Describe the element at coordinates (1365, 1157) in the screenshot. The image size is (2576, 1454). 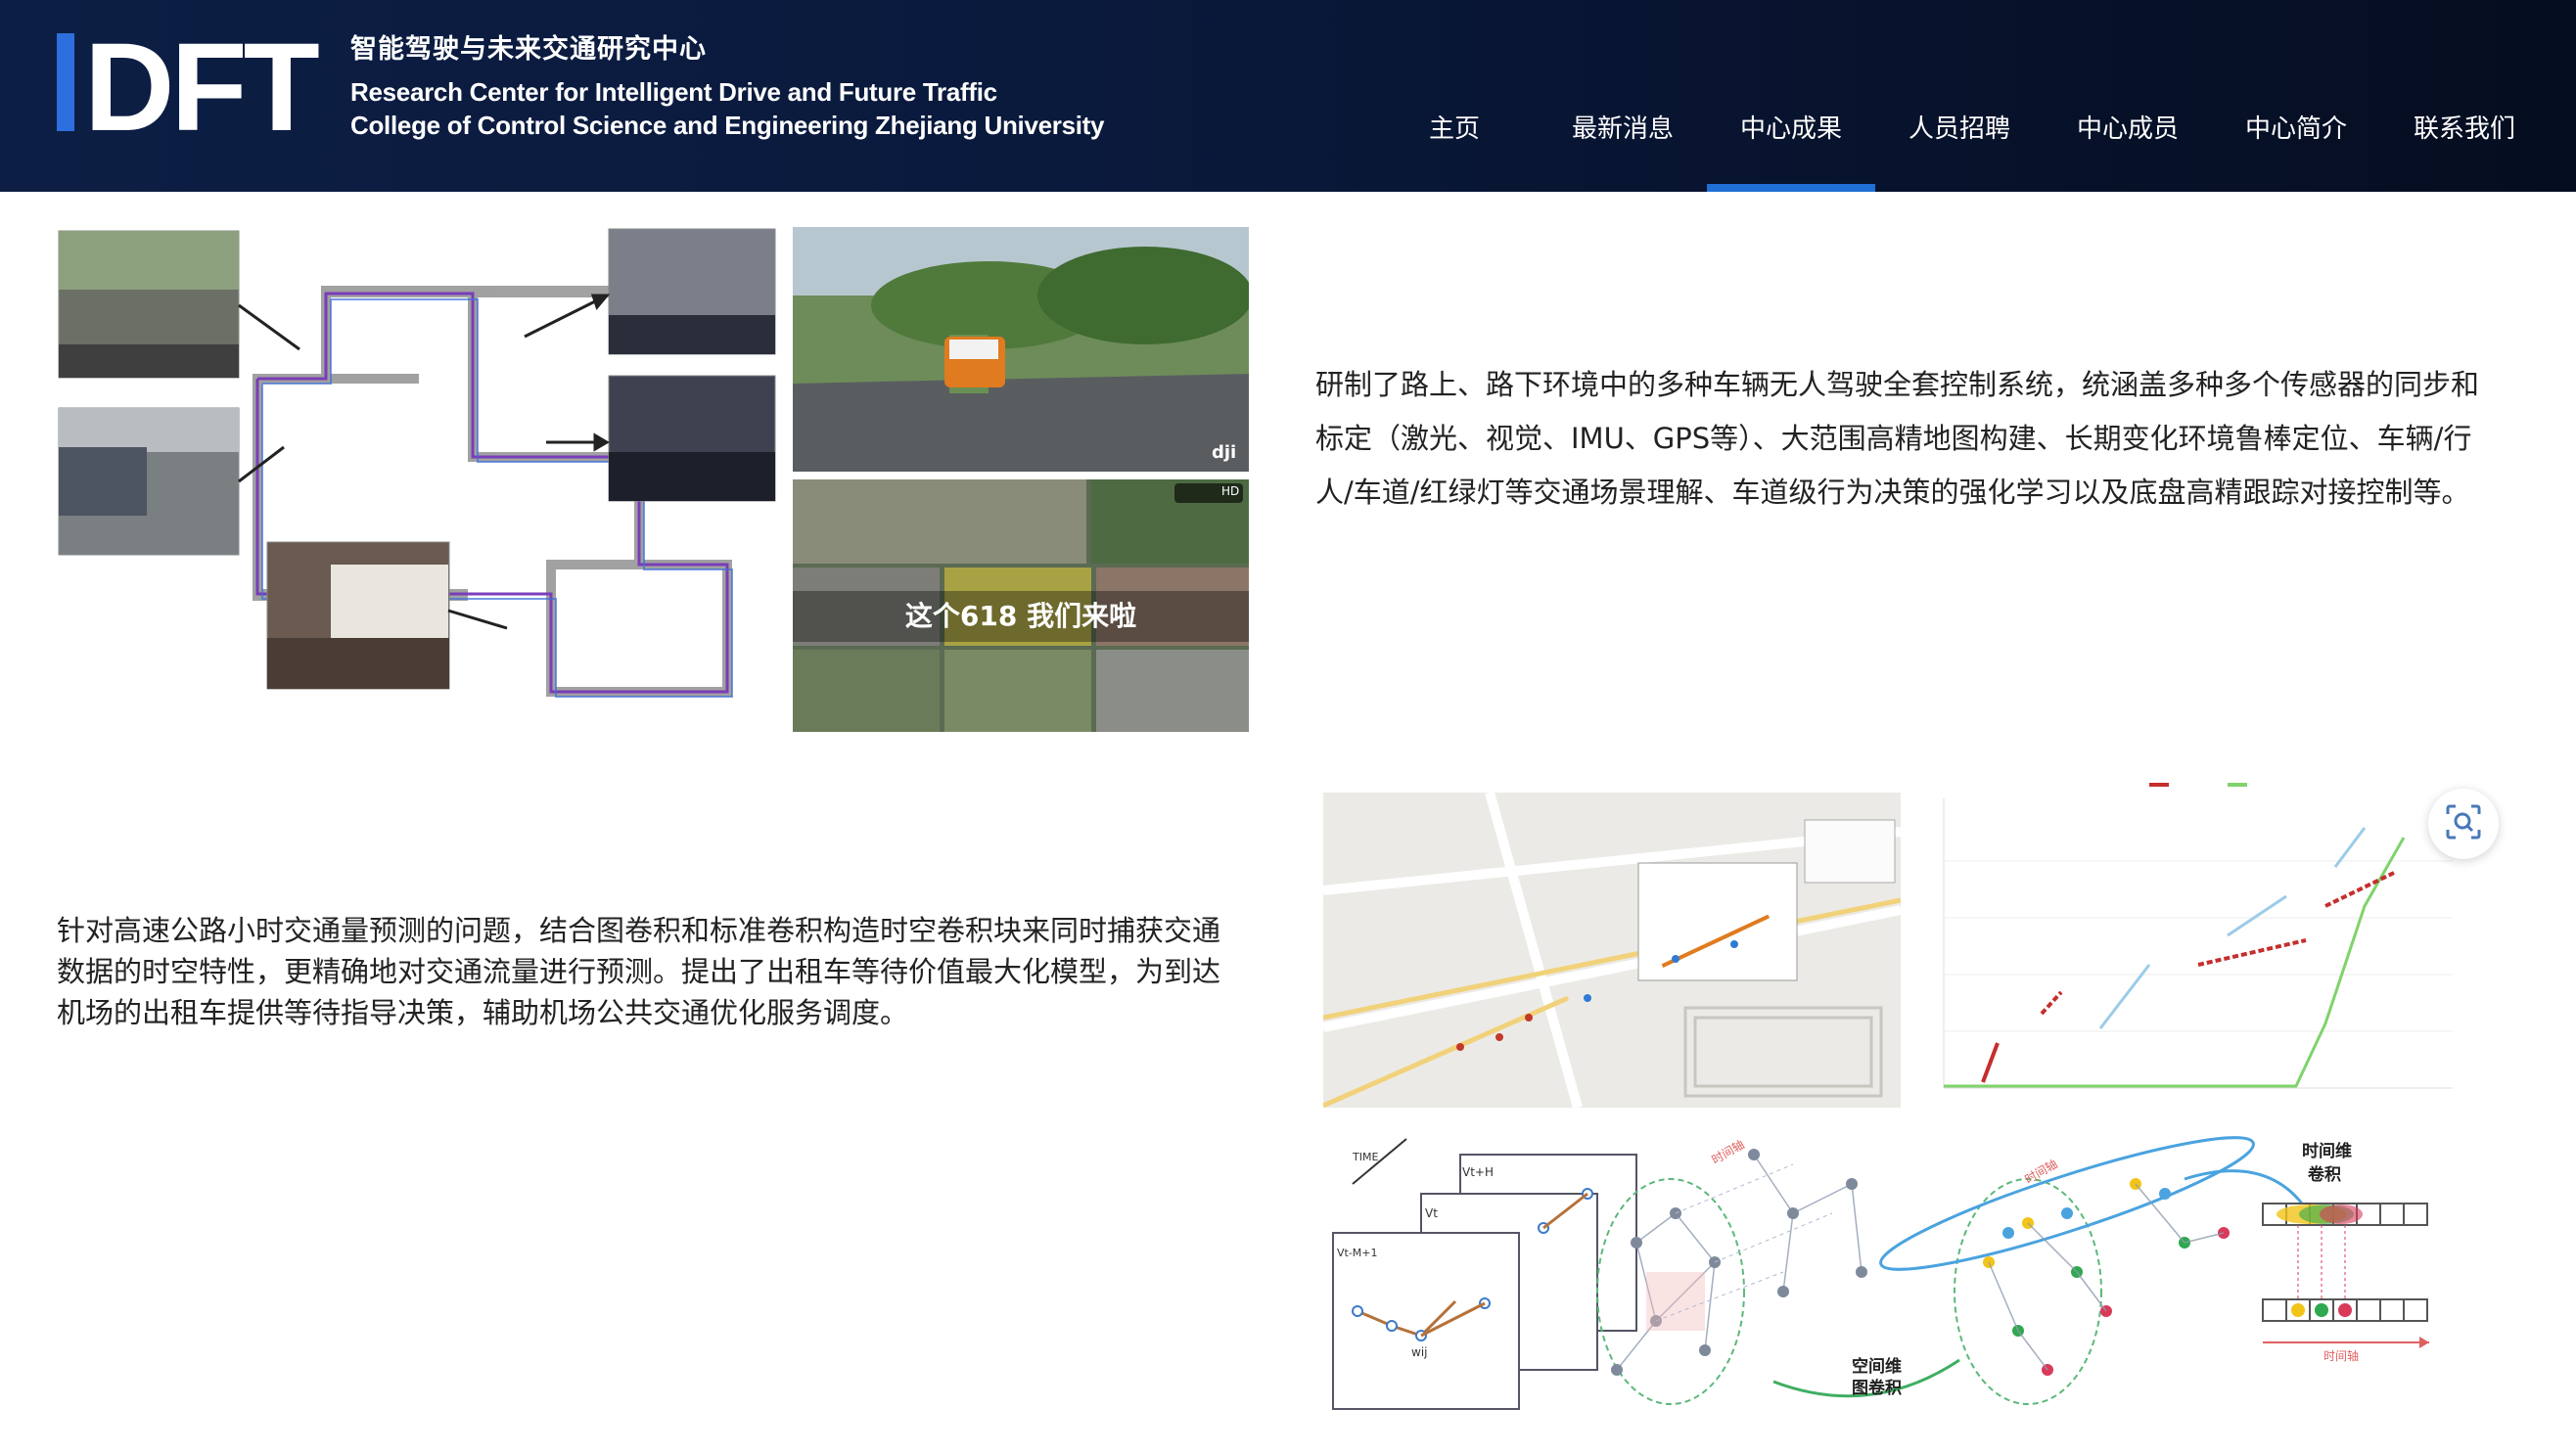
I see `time-axis-label: TIME` at that location.